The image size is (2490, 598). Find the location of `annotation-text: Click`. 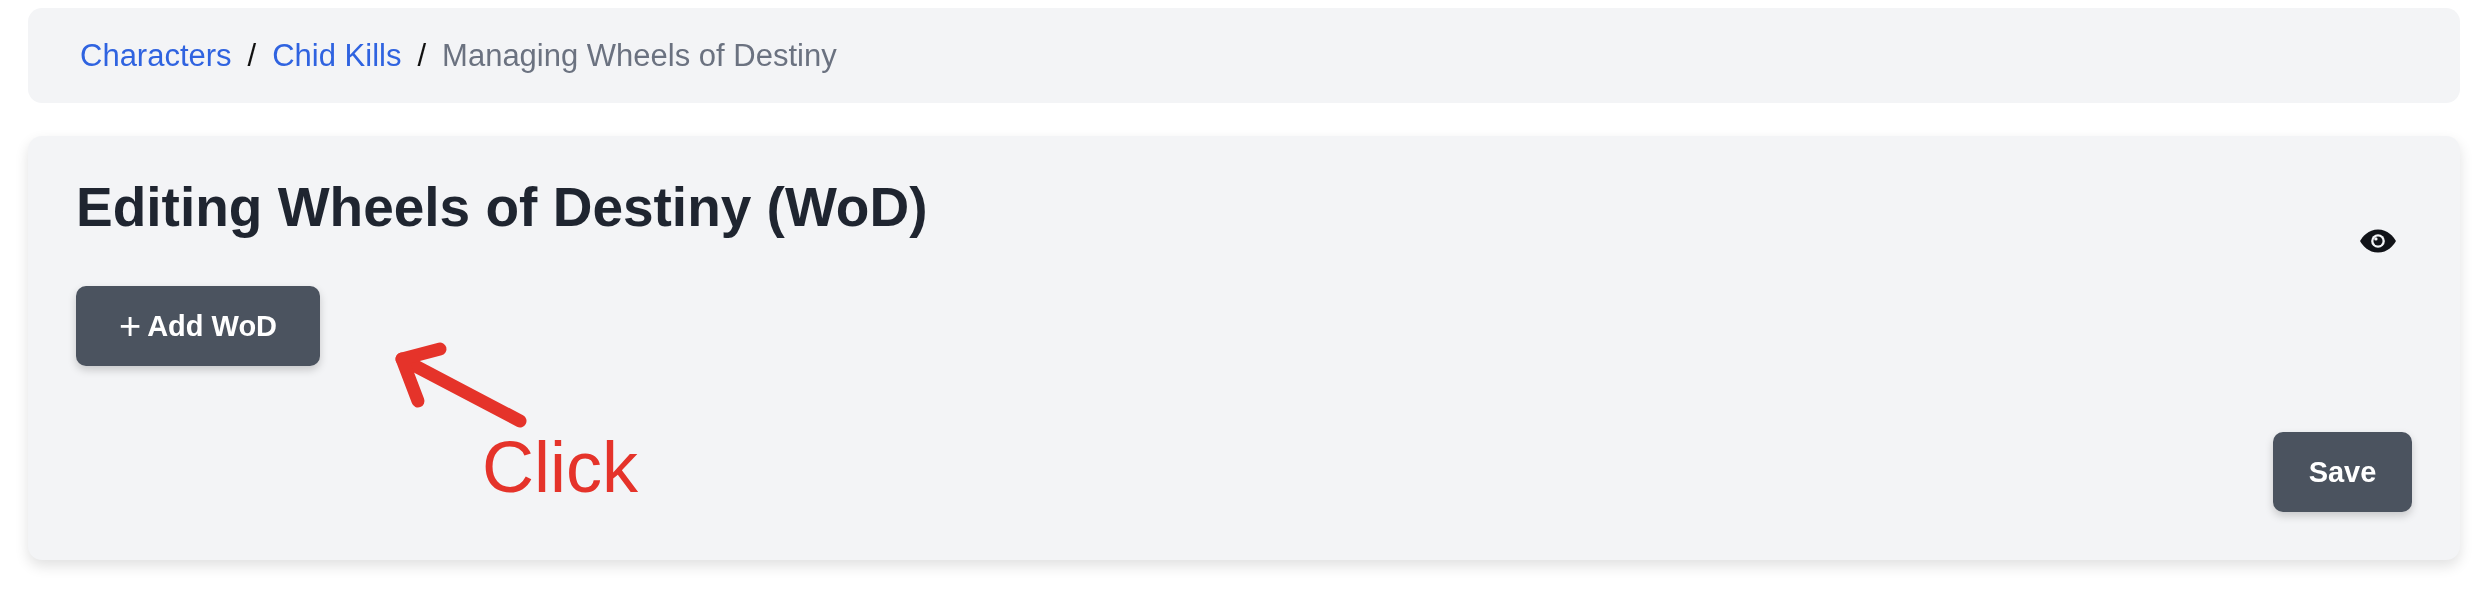

annotation-text: Click is located at coordinates (560, 467).